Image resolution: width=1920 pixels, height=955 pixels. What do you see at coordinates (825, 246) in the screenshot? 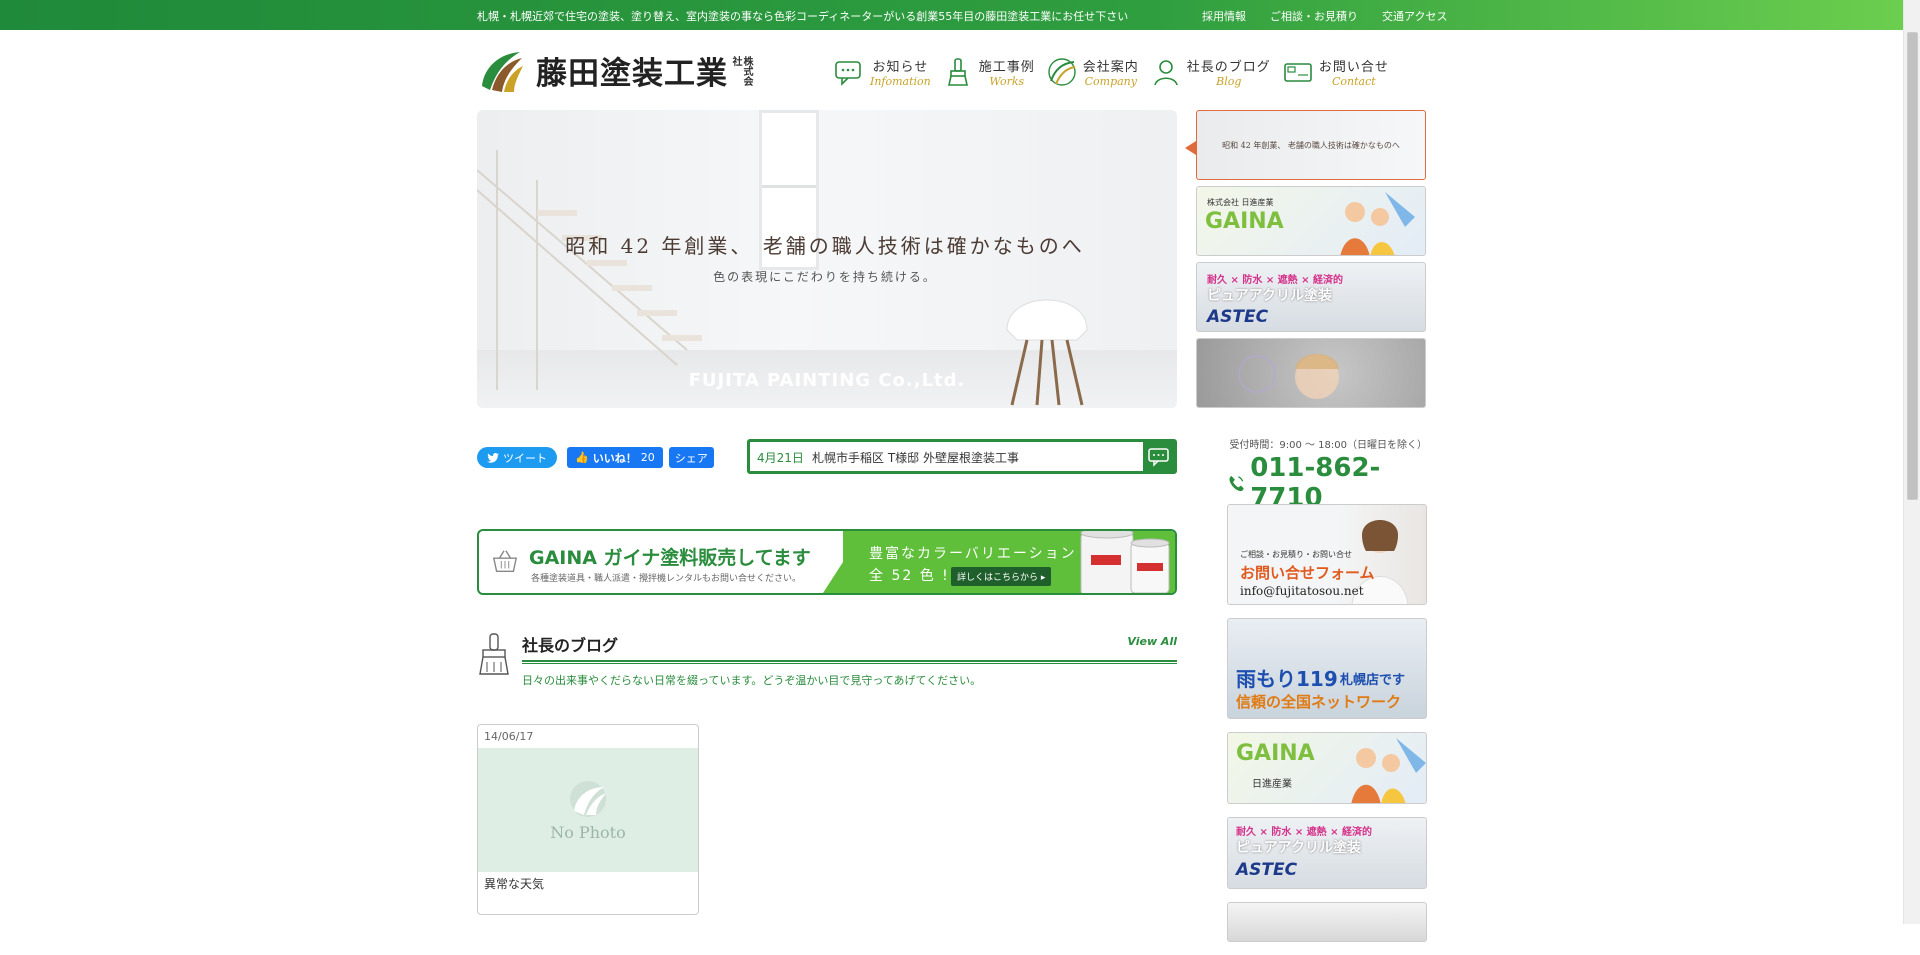
I see `hero-headline: 昭和 42 年創業、 老舗の職人技術は確かなものへ` at bounding box center [825, 246].